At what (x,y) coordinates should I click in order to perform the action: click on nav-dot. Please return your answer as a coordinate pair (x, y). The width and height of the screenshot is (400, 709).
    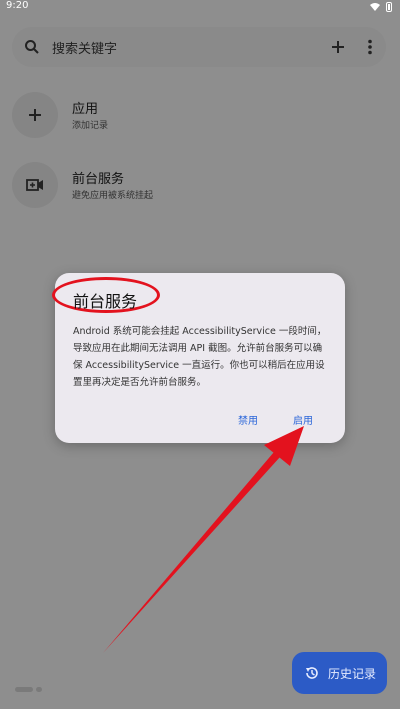
    Looking at the image, I should click on (39, 689).